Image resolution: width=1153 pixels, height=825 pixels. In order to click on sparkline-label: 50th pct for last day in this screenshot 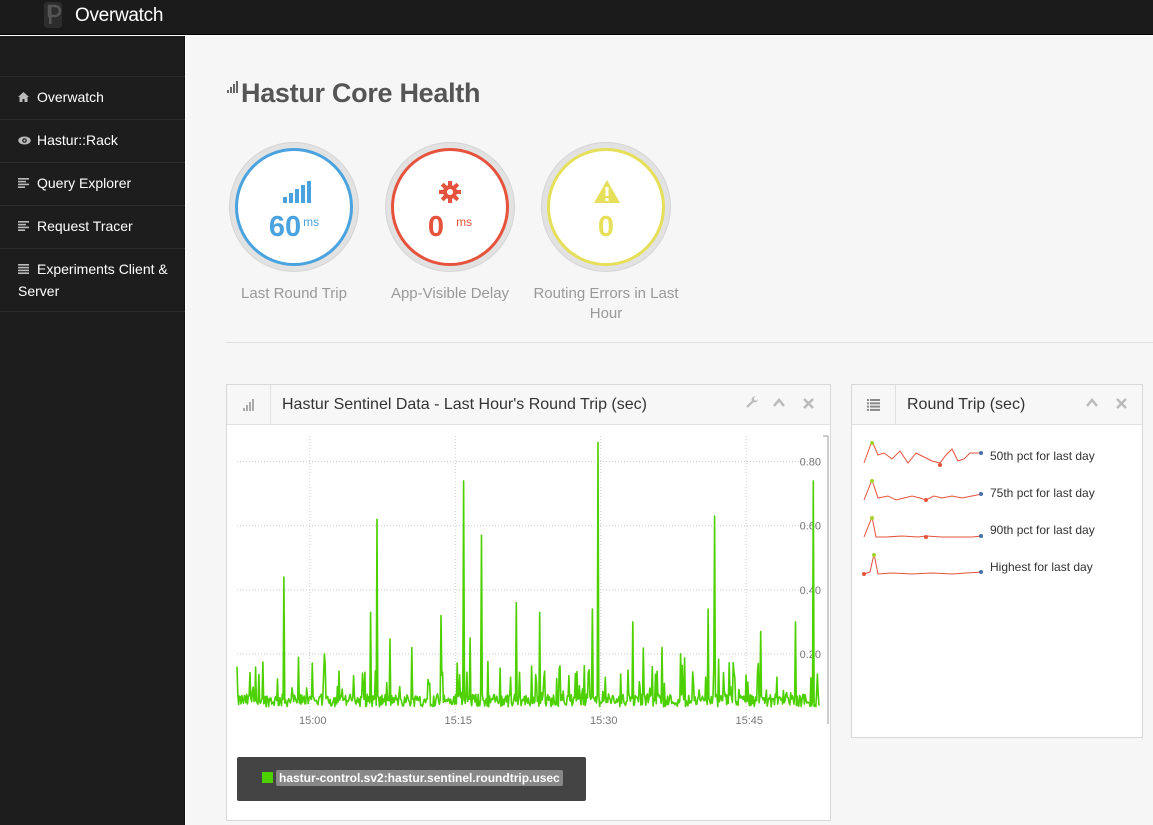, I will do `click(1042, 456)`.